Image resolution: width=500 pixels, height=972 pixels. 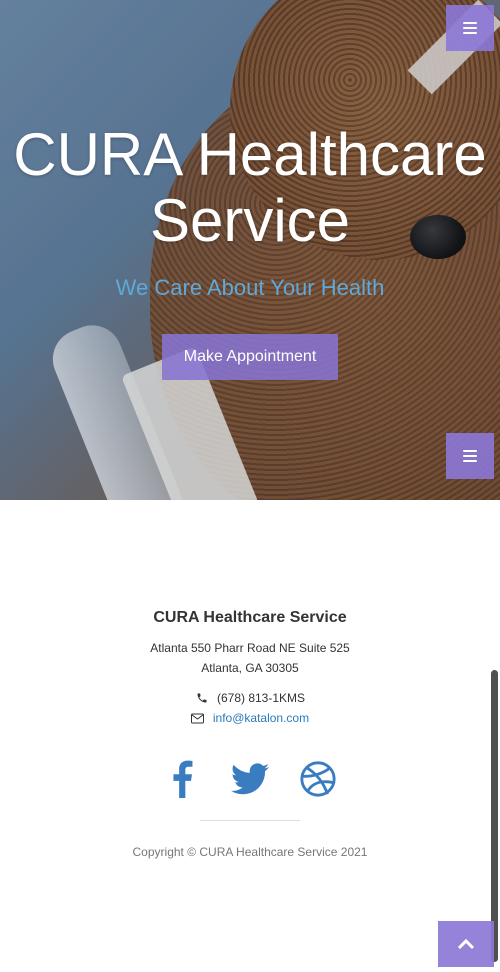 I want to click on make-appointment-button: Make Appointment, so click(x=250, y=357).